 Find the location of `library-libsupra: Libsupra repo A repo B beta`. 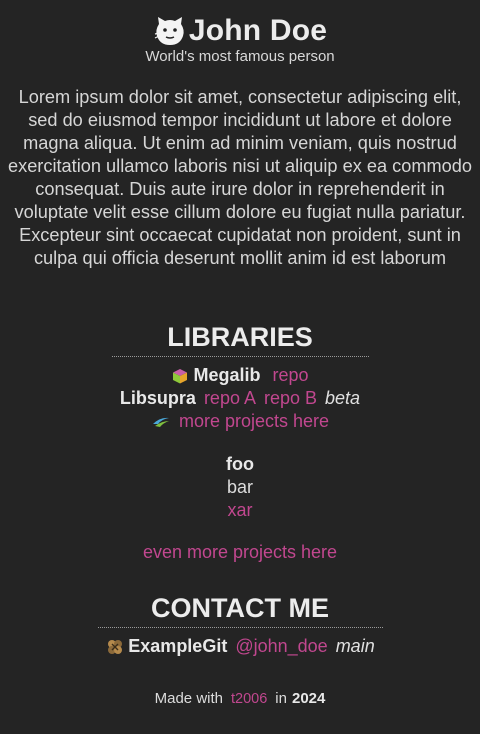

library-libsupra: Libsupra repo A repo B beta is located at coordinates (240, 398).